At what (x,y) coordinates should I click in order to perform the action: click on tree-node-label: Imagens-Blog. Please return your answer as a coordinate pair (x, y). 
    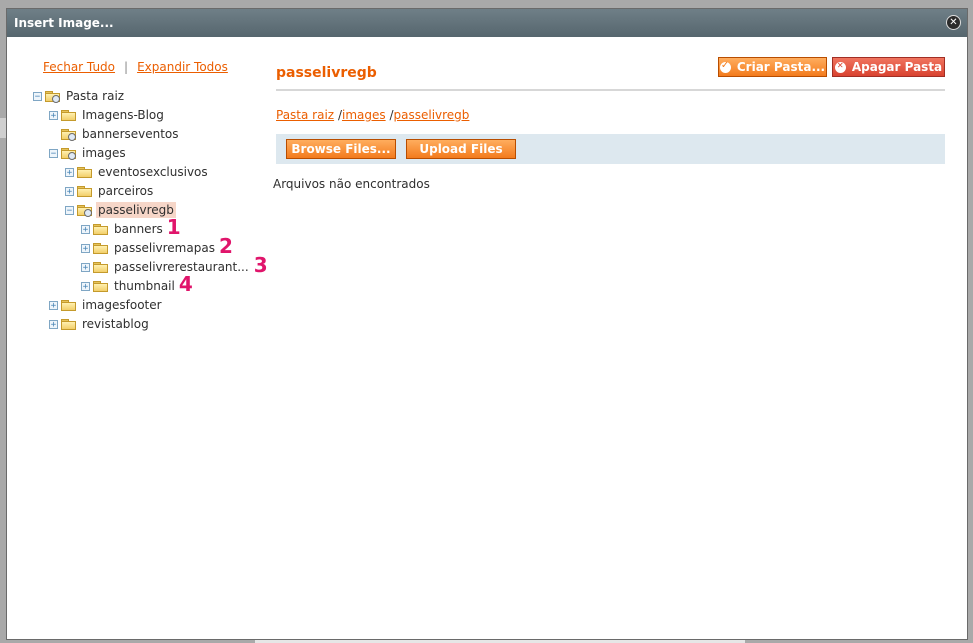
    Looking at the image, I should click on (123, 115).